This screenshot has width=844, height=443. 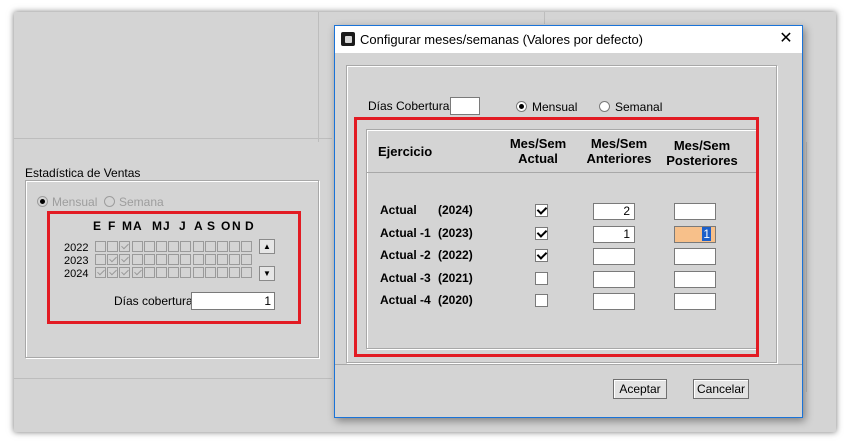 I want to click on dias-cobertura-label: Días Cobertura, so click(x=409, y=106).